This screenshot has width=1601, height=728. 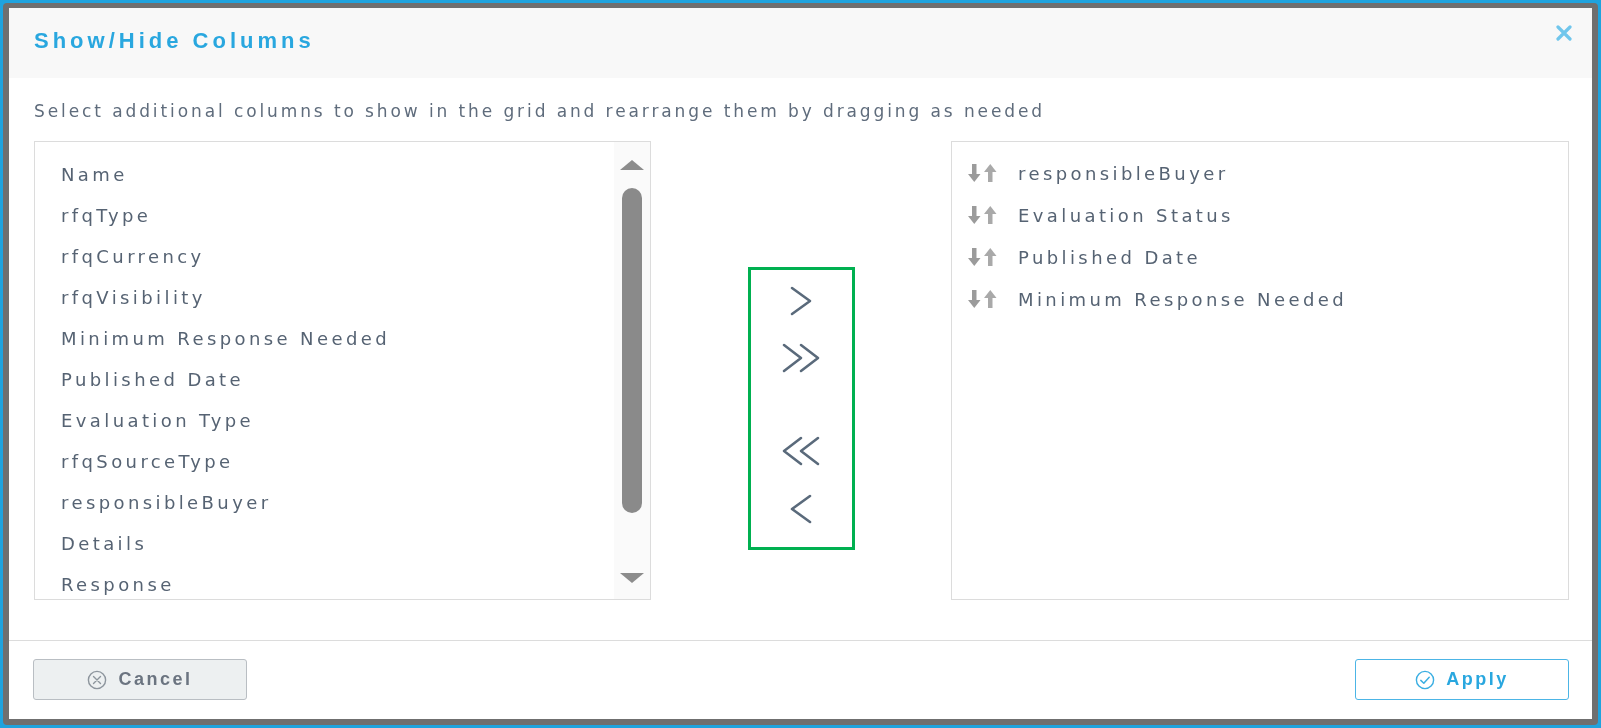 What do you see at coordinates (632, 165) in the screenshot?
I see `scroll-up-button` at bounding box center [632, 165].